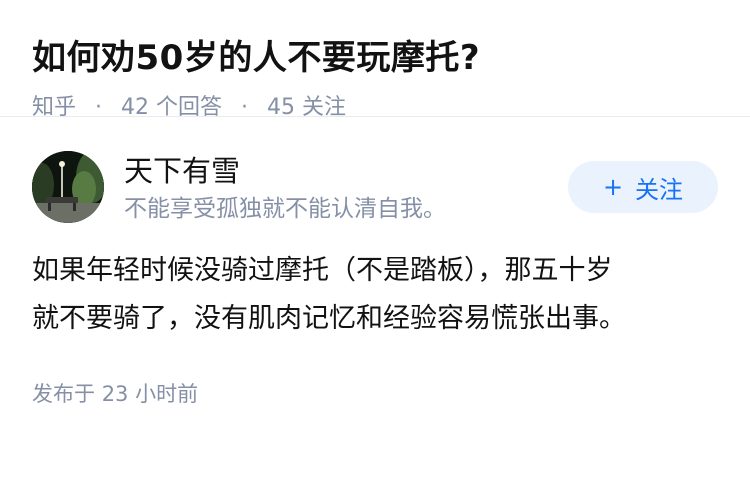 The width and height of the screenshot is (750, 486). What do you see at coordinates (150, 394) in the screenshot?
I see `posted-time-value: 23 小时前` at bounding box center [150, 394].